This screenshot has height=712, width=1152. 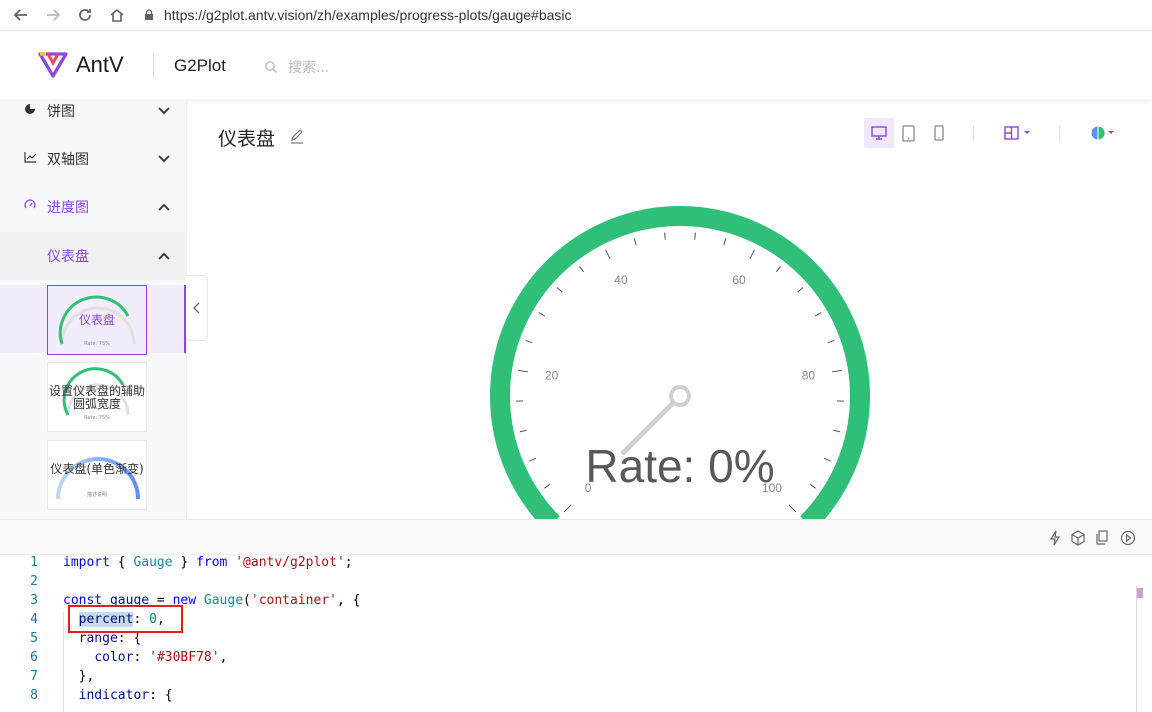 I want to click on codesandbox-icon, so click(x=1078, y=540).